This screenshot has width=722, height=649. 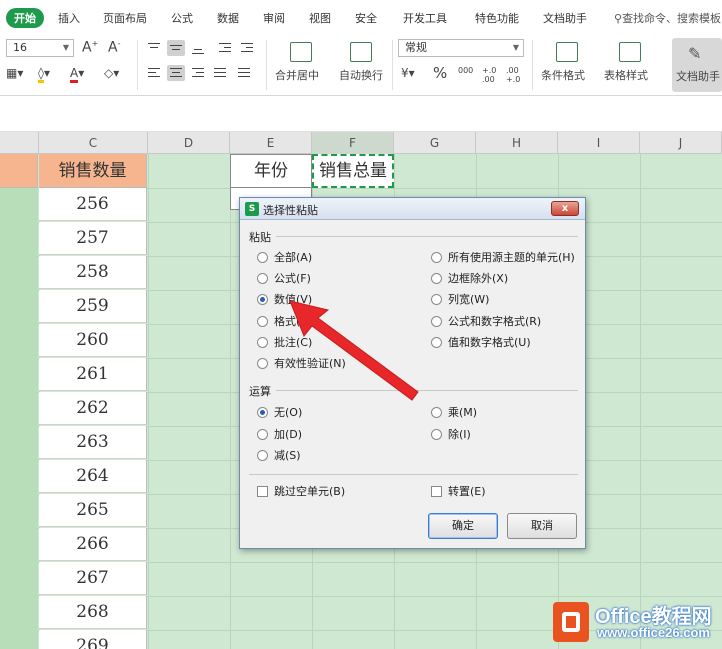 I want to click on radio-option: 全部(A), so click(x=284, y=258).